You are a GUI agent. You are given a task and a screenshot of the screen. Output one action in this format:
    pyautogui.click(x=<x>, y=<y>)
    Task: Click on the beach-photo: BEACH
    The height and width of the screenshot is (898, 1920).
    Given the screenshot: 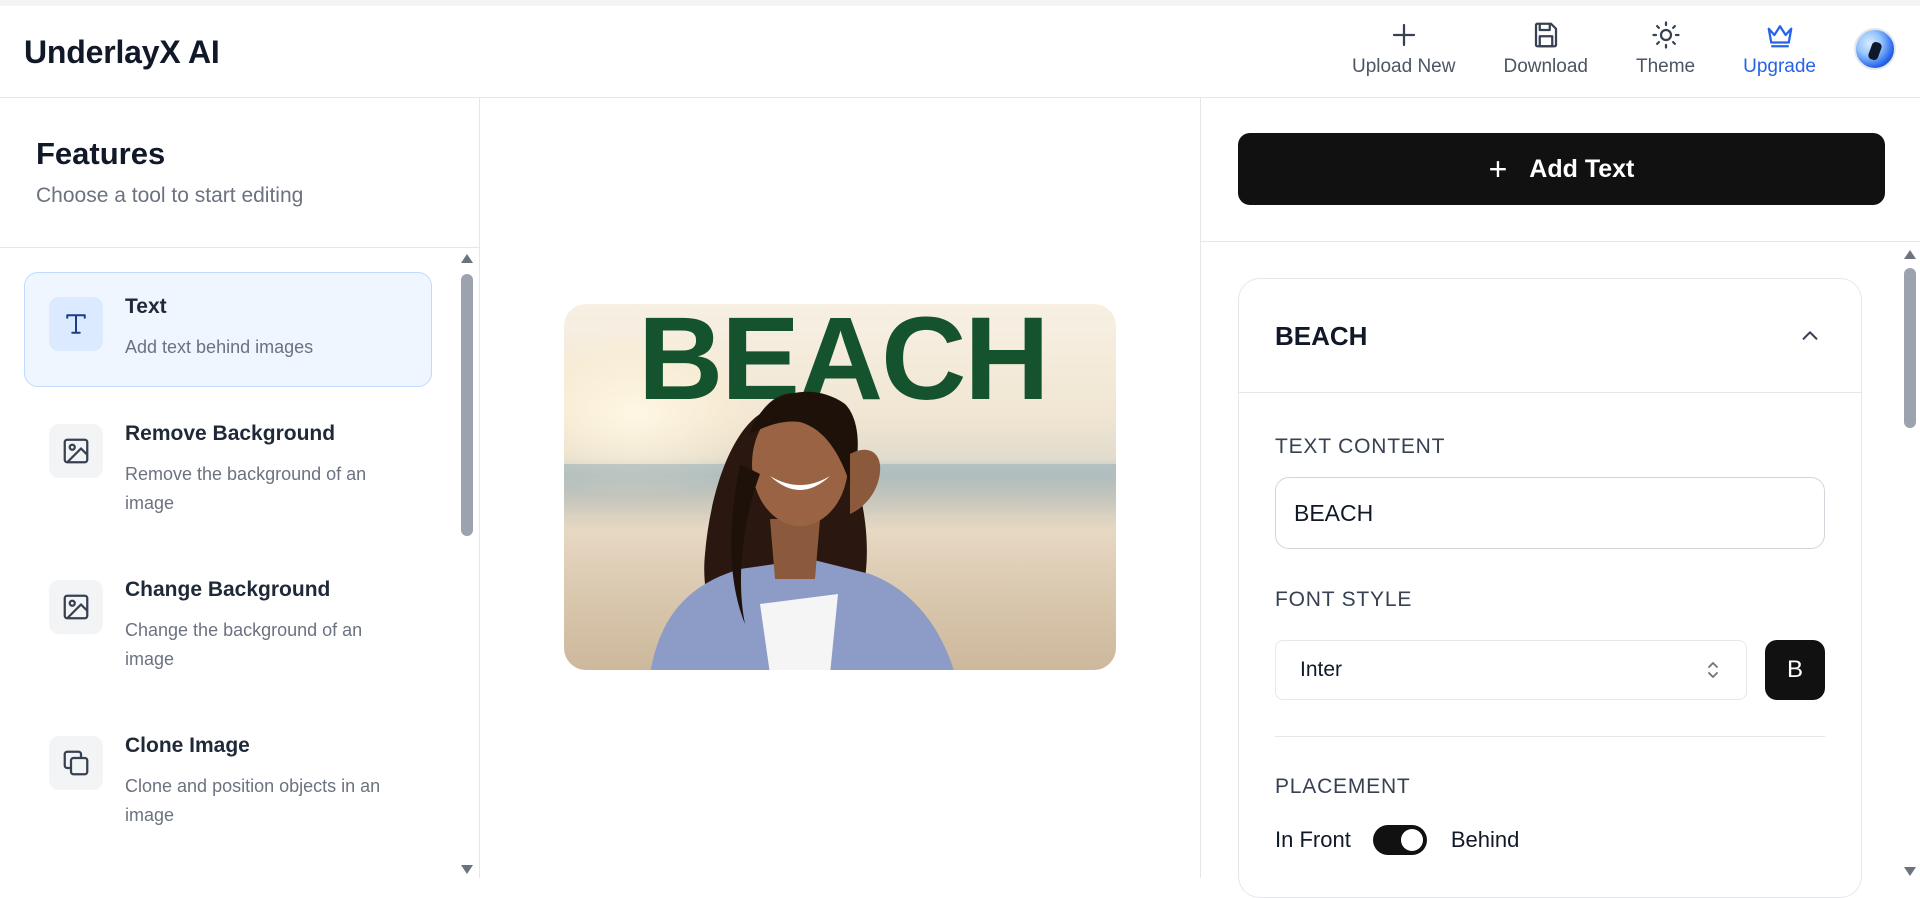 What is the action you would take?
    pyautogui.click(x=840, y=487)
    